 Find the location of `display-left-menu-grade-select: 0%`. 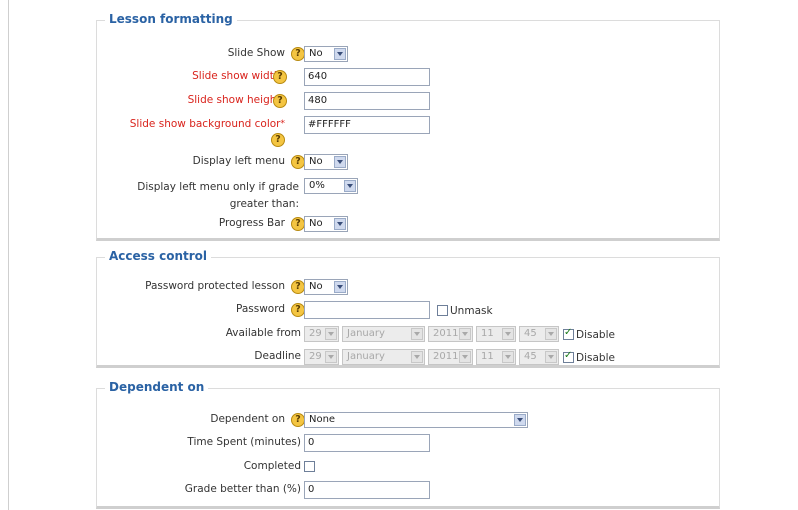

display-left-menu-grade-select: 0% is located at coordinates (331, 186).